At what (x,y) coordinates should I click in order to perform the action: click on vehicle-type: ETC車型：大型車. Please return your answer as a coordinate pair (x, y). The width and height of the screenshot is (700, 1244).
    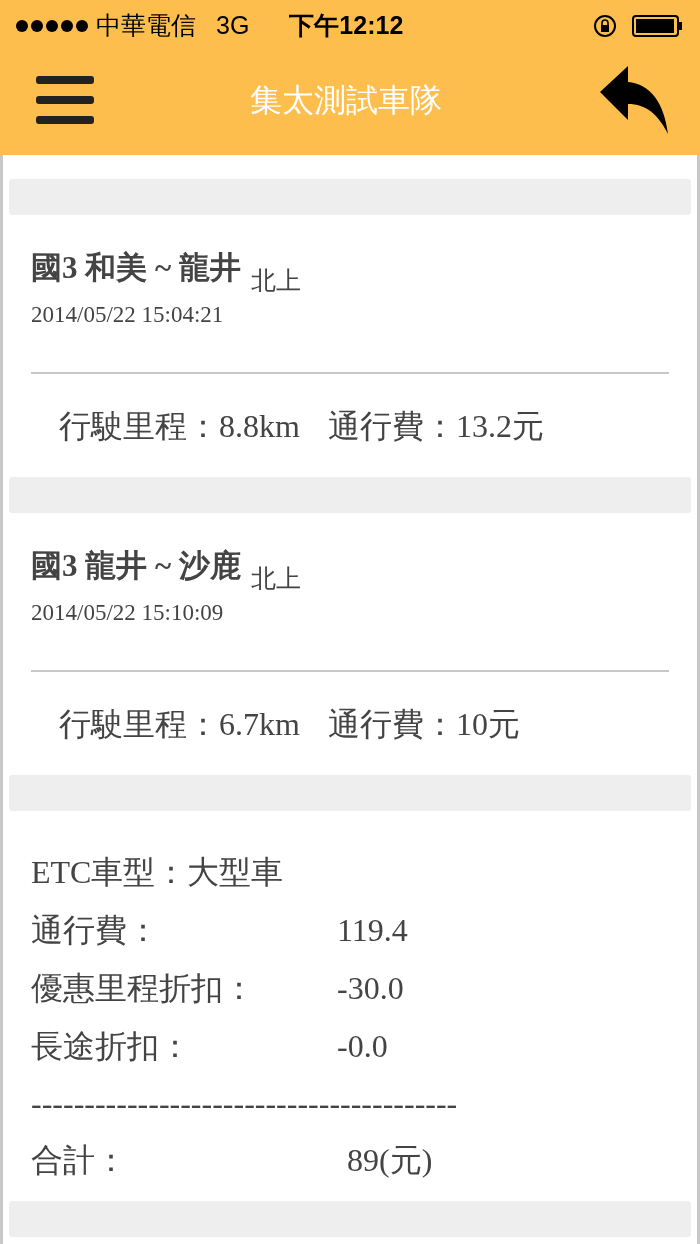
    Looking at the image, I should click on (157, 872).